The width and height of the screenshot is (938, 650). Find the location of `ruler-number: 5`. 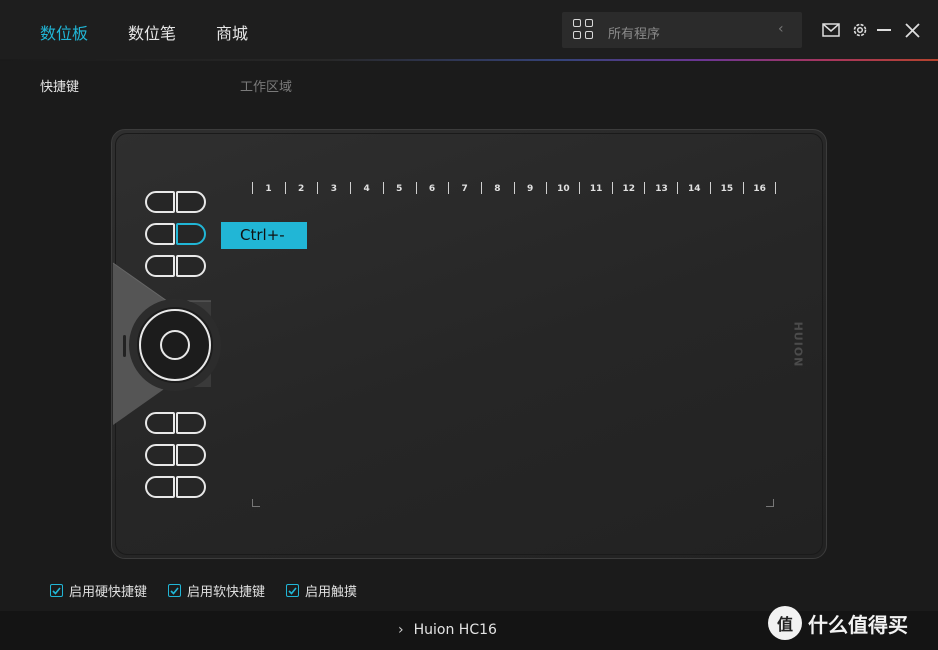

ruler-number: 5 is located at coordinates (399, 189).